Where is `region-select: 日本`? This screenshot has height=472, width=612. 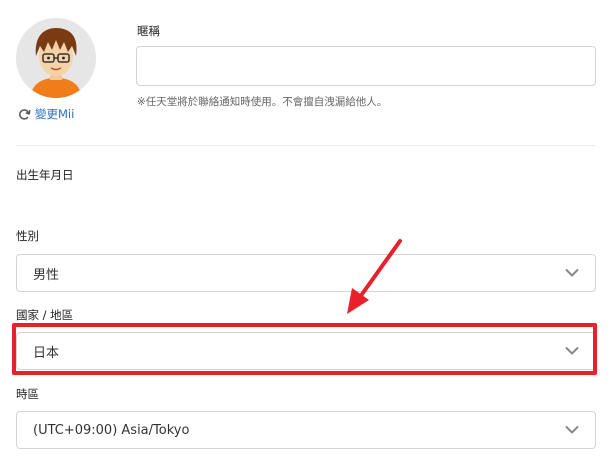 region-select: 日本 is located at coordinates (306, 351).